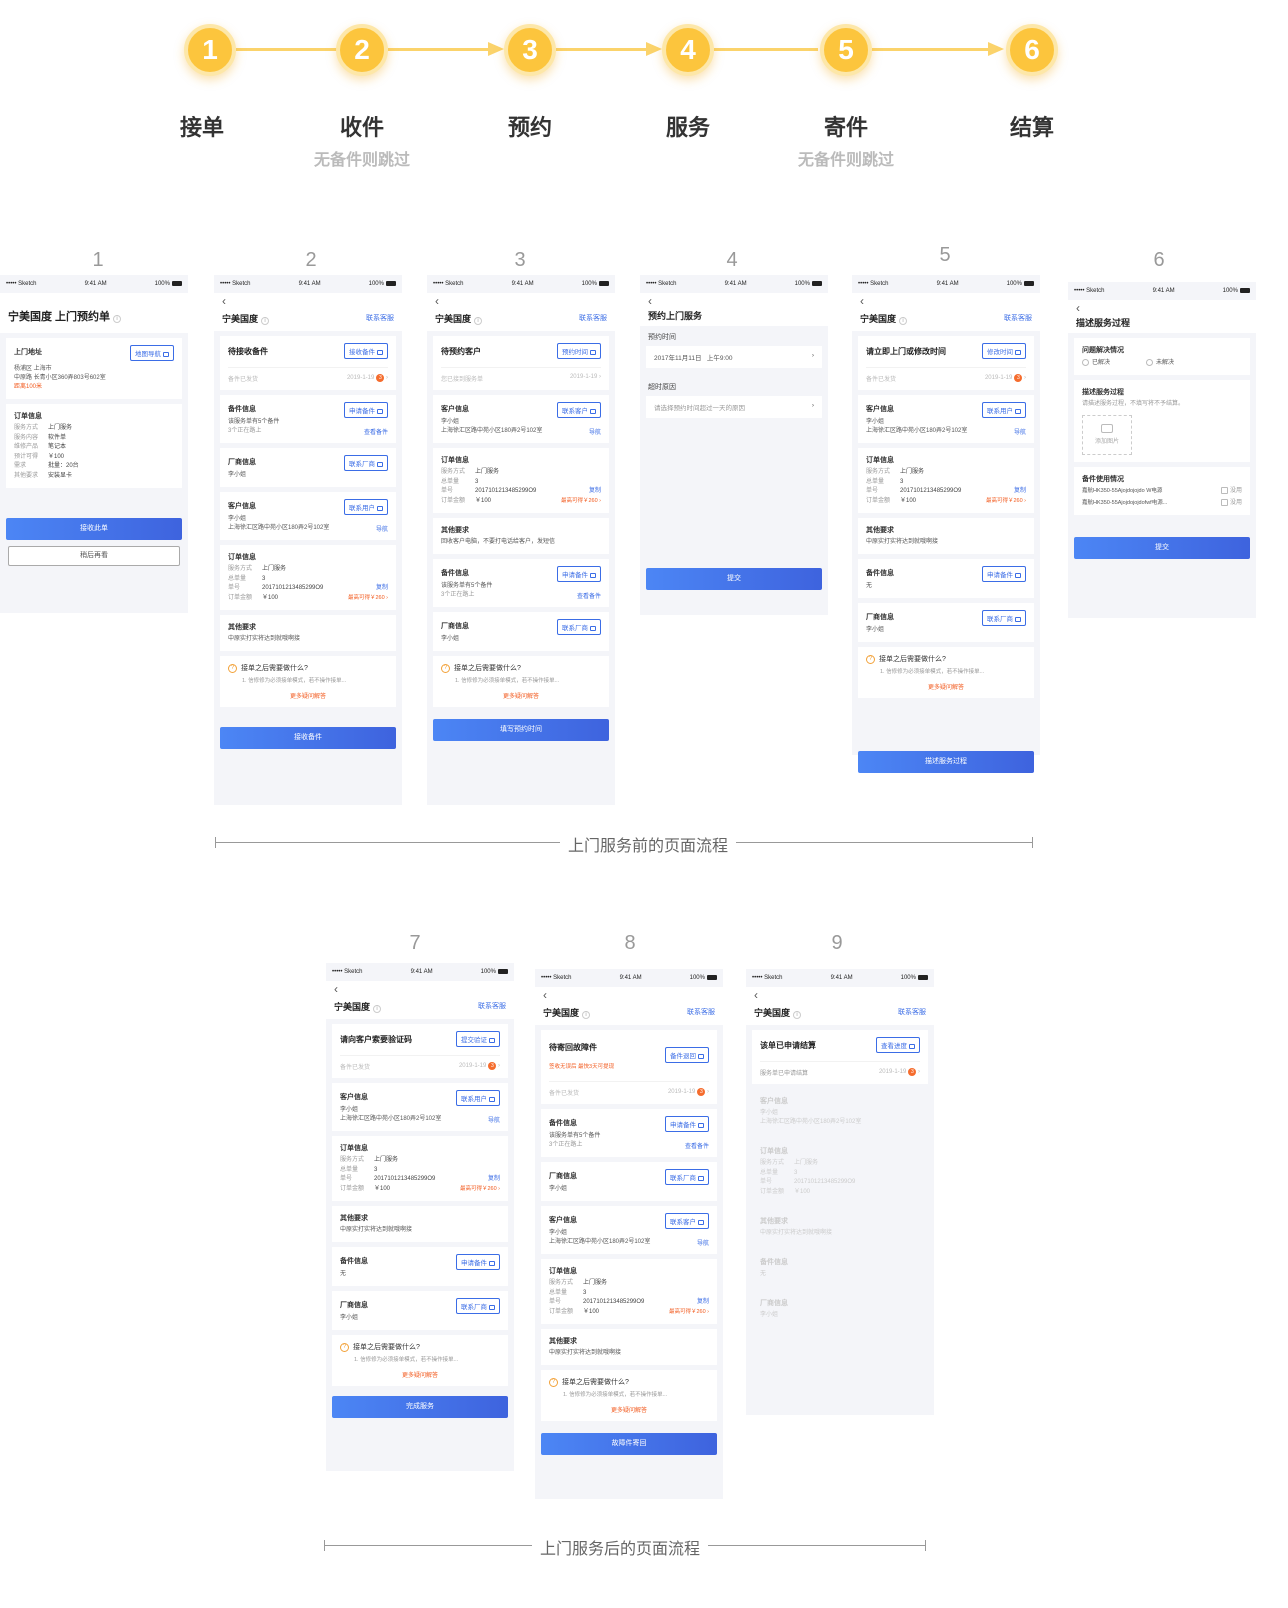  What do you see at coordinates (1107, 435) in the screenshot?
I see `add-image-button: 添加图片` at bounding box center [1107, 435].